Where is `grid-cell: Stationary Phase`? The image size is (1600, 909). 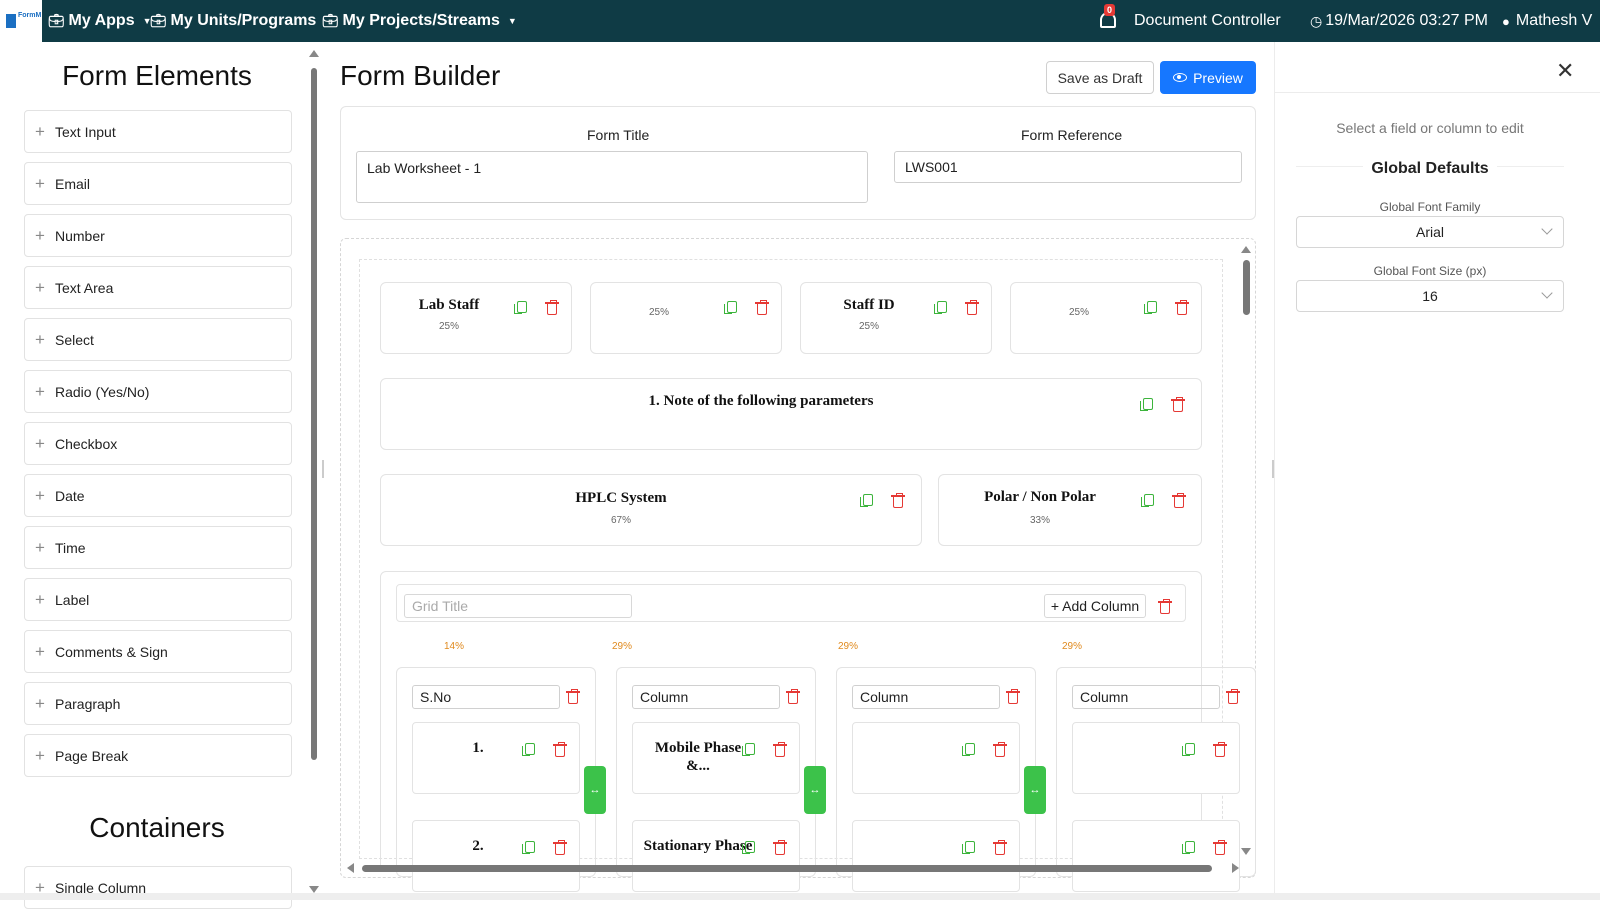
grid-cell: Stationary Phase is located at coordinates (716, 856).